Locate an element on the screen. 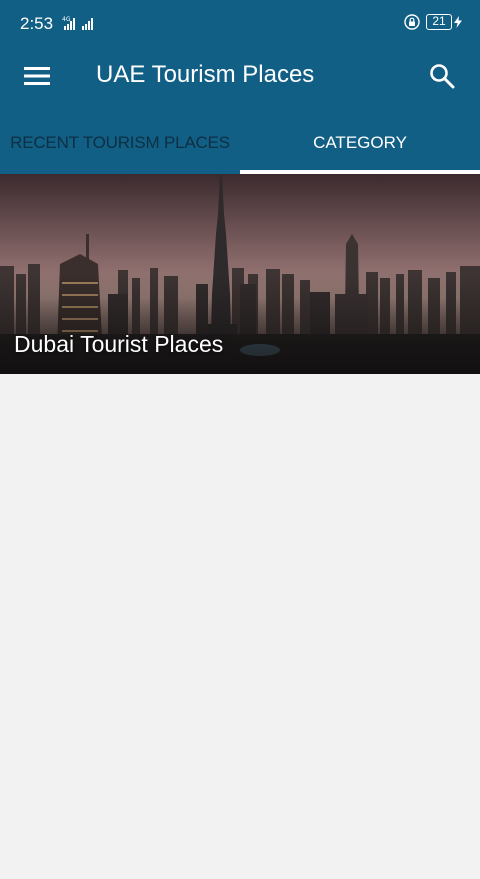 The height and width of the screenshot is (879, 480). menu-icon is located at coordinates (37, 76).